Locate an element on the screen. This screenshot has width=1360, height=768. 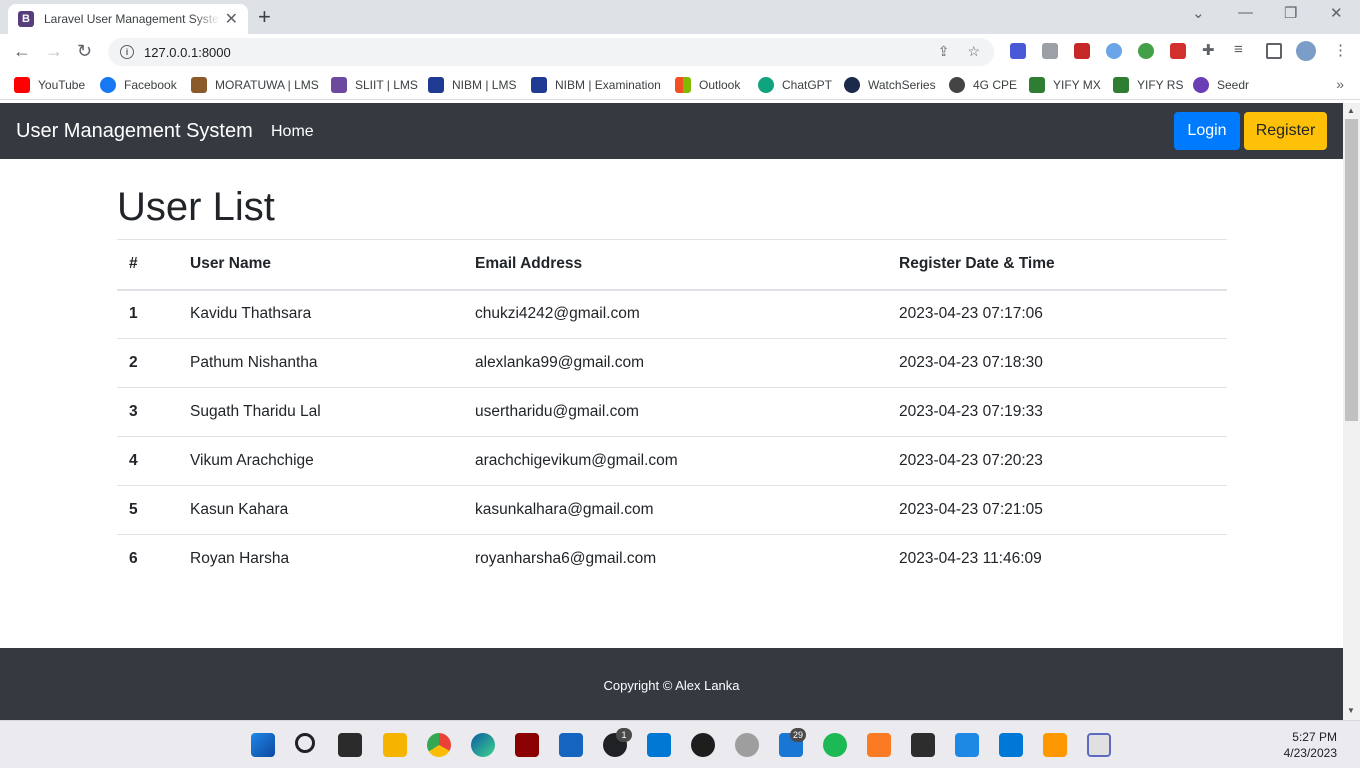
tab-search-chevron-icon: ⌄ is located at coordinates (1198, 13).